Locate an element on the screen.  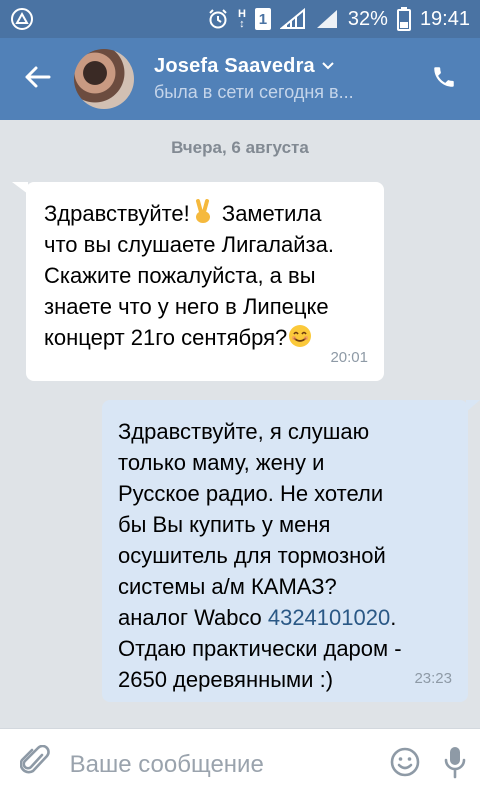
message-time: 23:23 is located at coordinates (433, 678).